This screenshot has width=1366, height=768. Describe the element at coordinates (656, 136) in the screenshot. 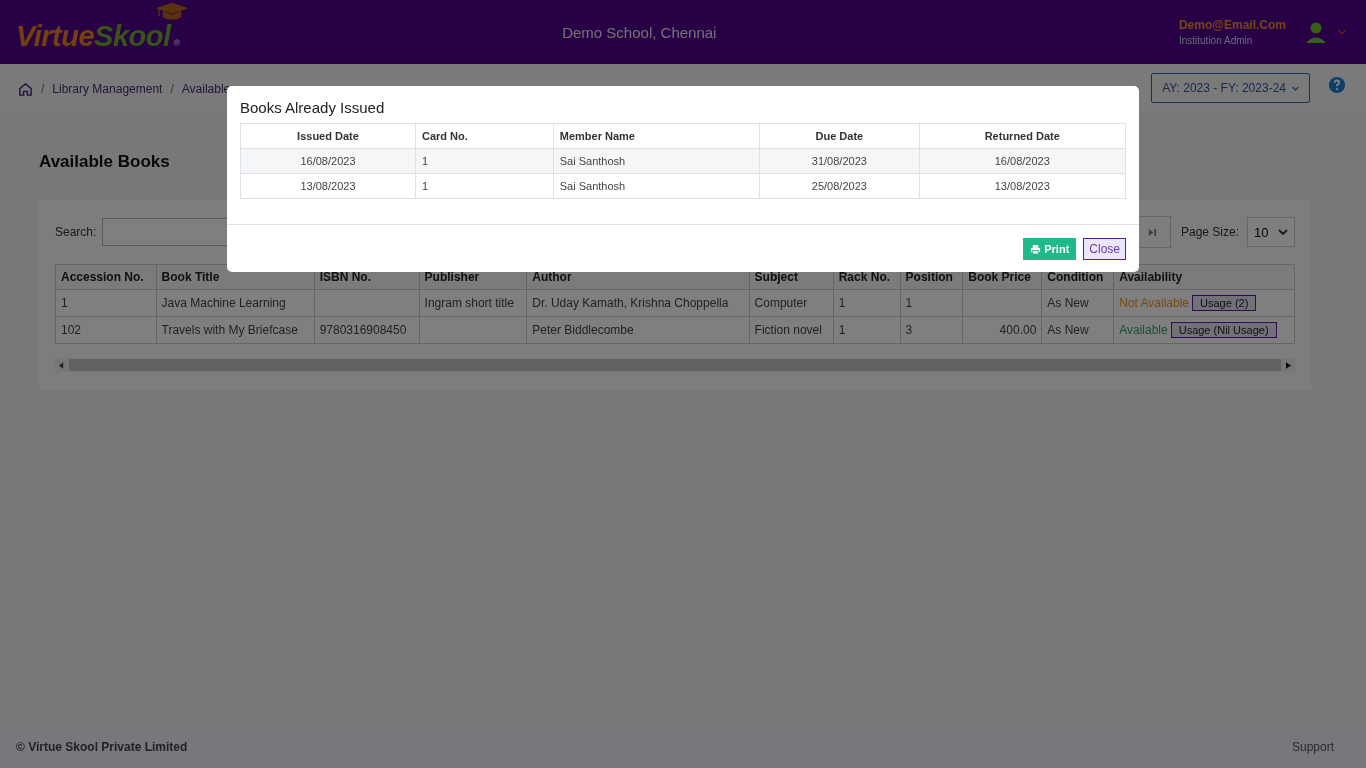

I see `column-header: Member Name` at that location.